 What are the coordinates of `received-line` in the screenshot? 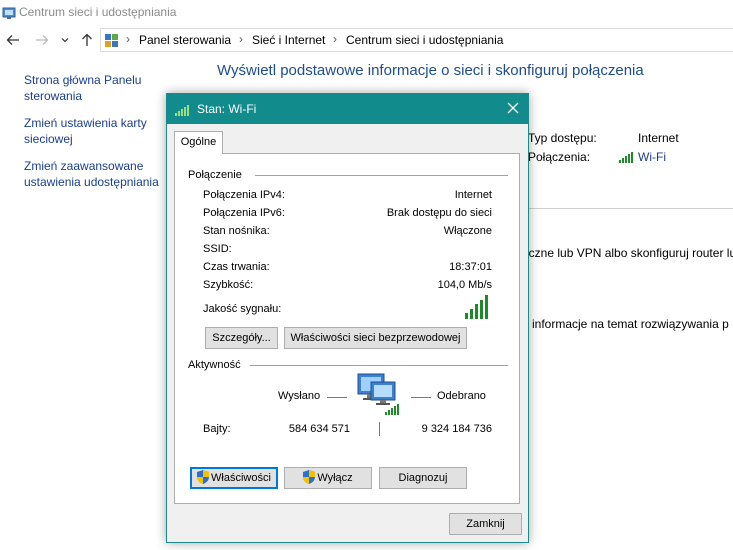 It's located at (421, 397).